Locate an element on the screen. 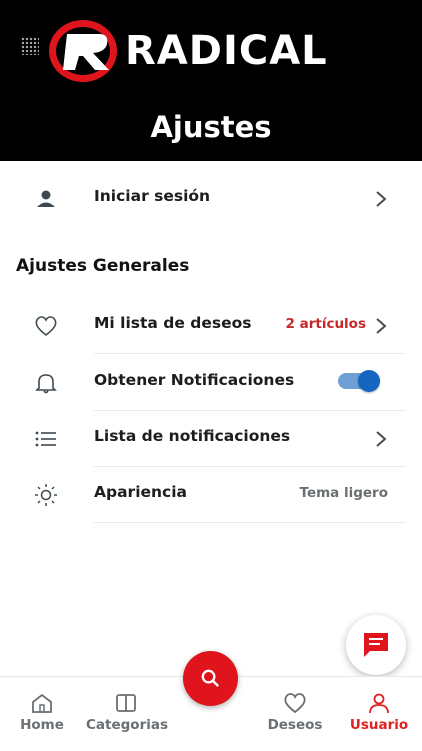  wishlist-count: 2 artículos is located at coordinates (326, 324).